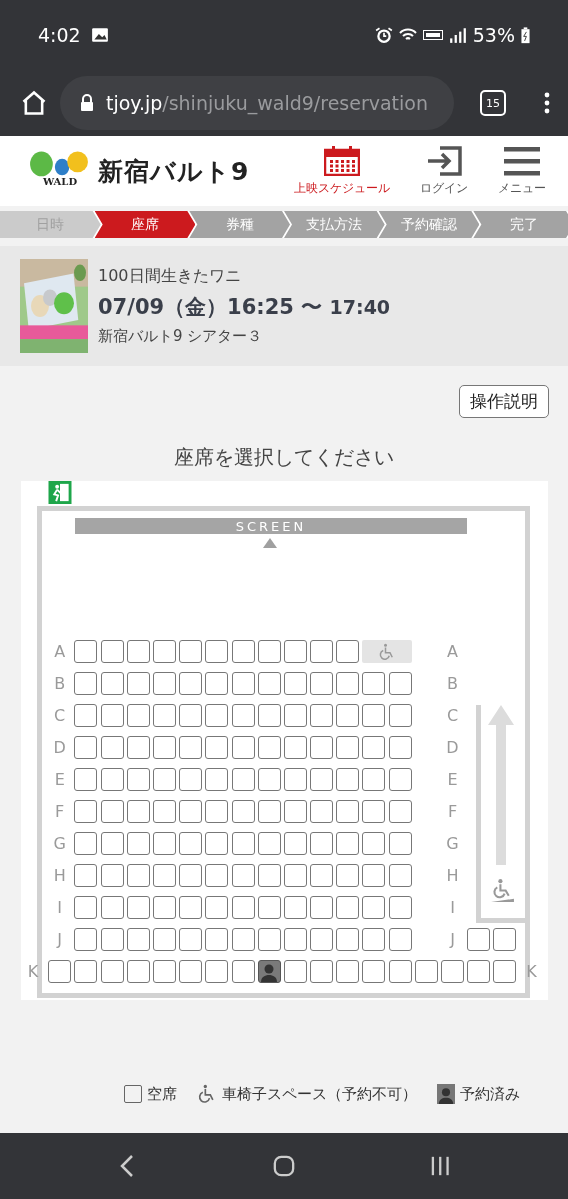  What do you see at coordinates (547, 103) in the screenshot?
I see `more-icon` at bounding box center [547, 103].